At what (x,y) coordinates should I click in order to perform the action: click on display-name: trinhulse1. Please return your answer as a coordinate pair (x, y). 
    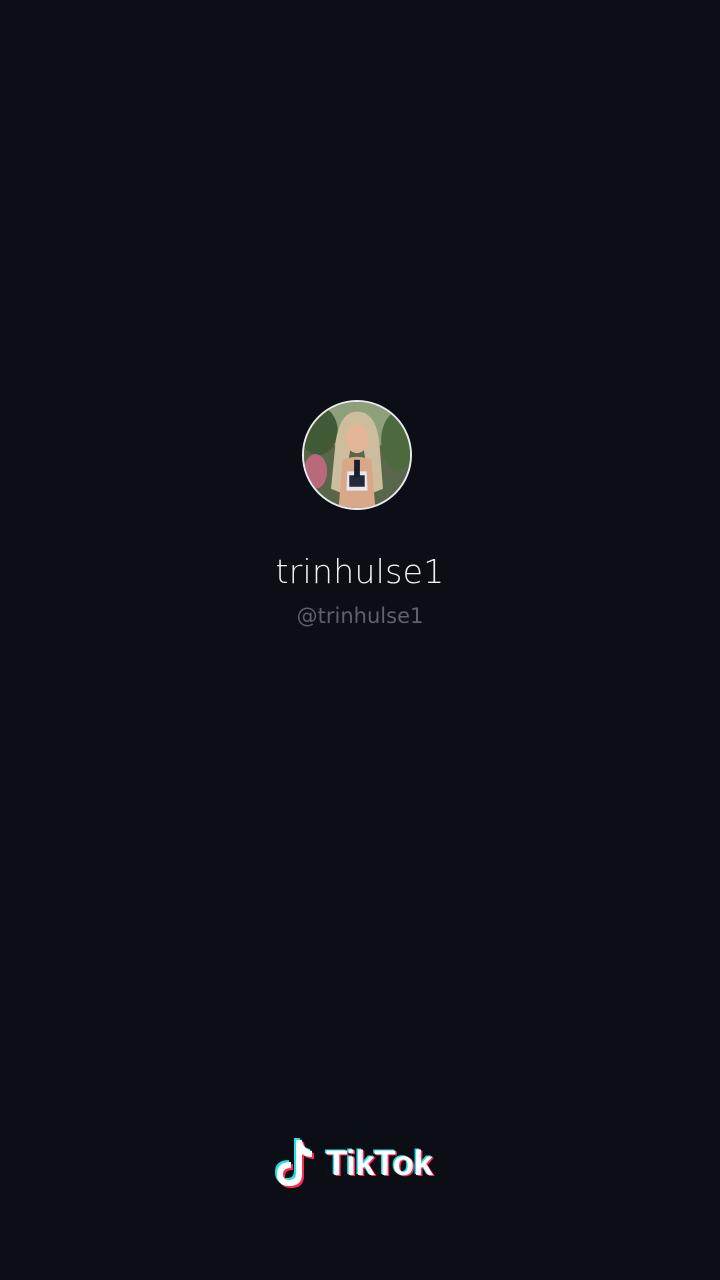
    Looking at the image, I should click on (360, 571).